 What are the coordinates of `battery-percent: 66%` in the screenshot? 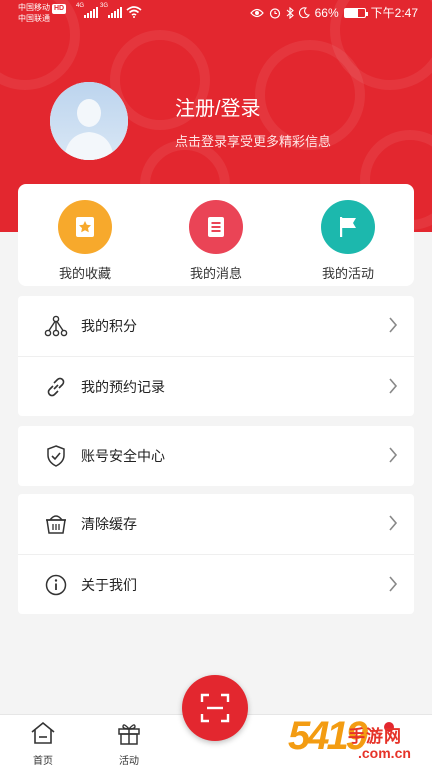 It's located at (326, 12).